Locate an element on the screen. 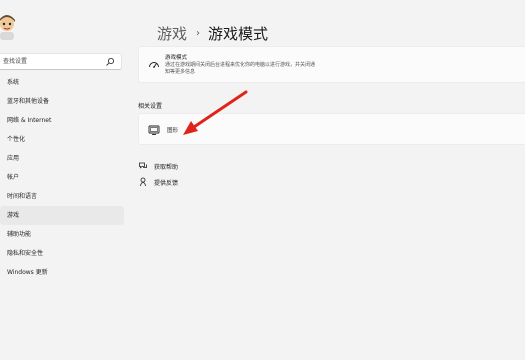 This screenshot has height=360, width=525. sidebar-item-privacy-security: 隐私和安全性 is located at coordinates (62, 253).